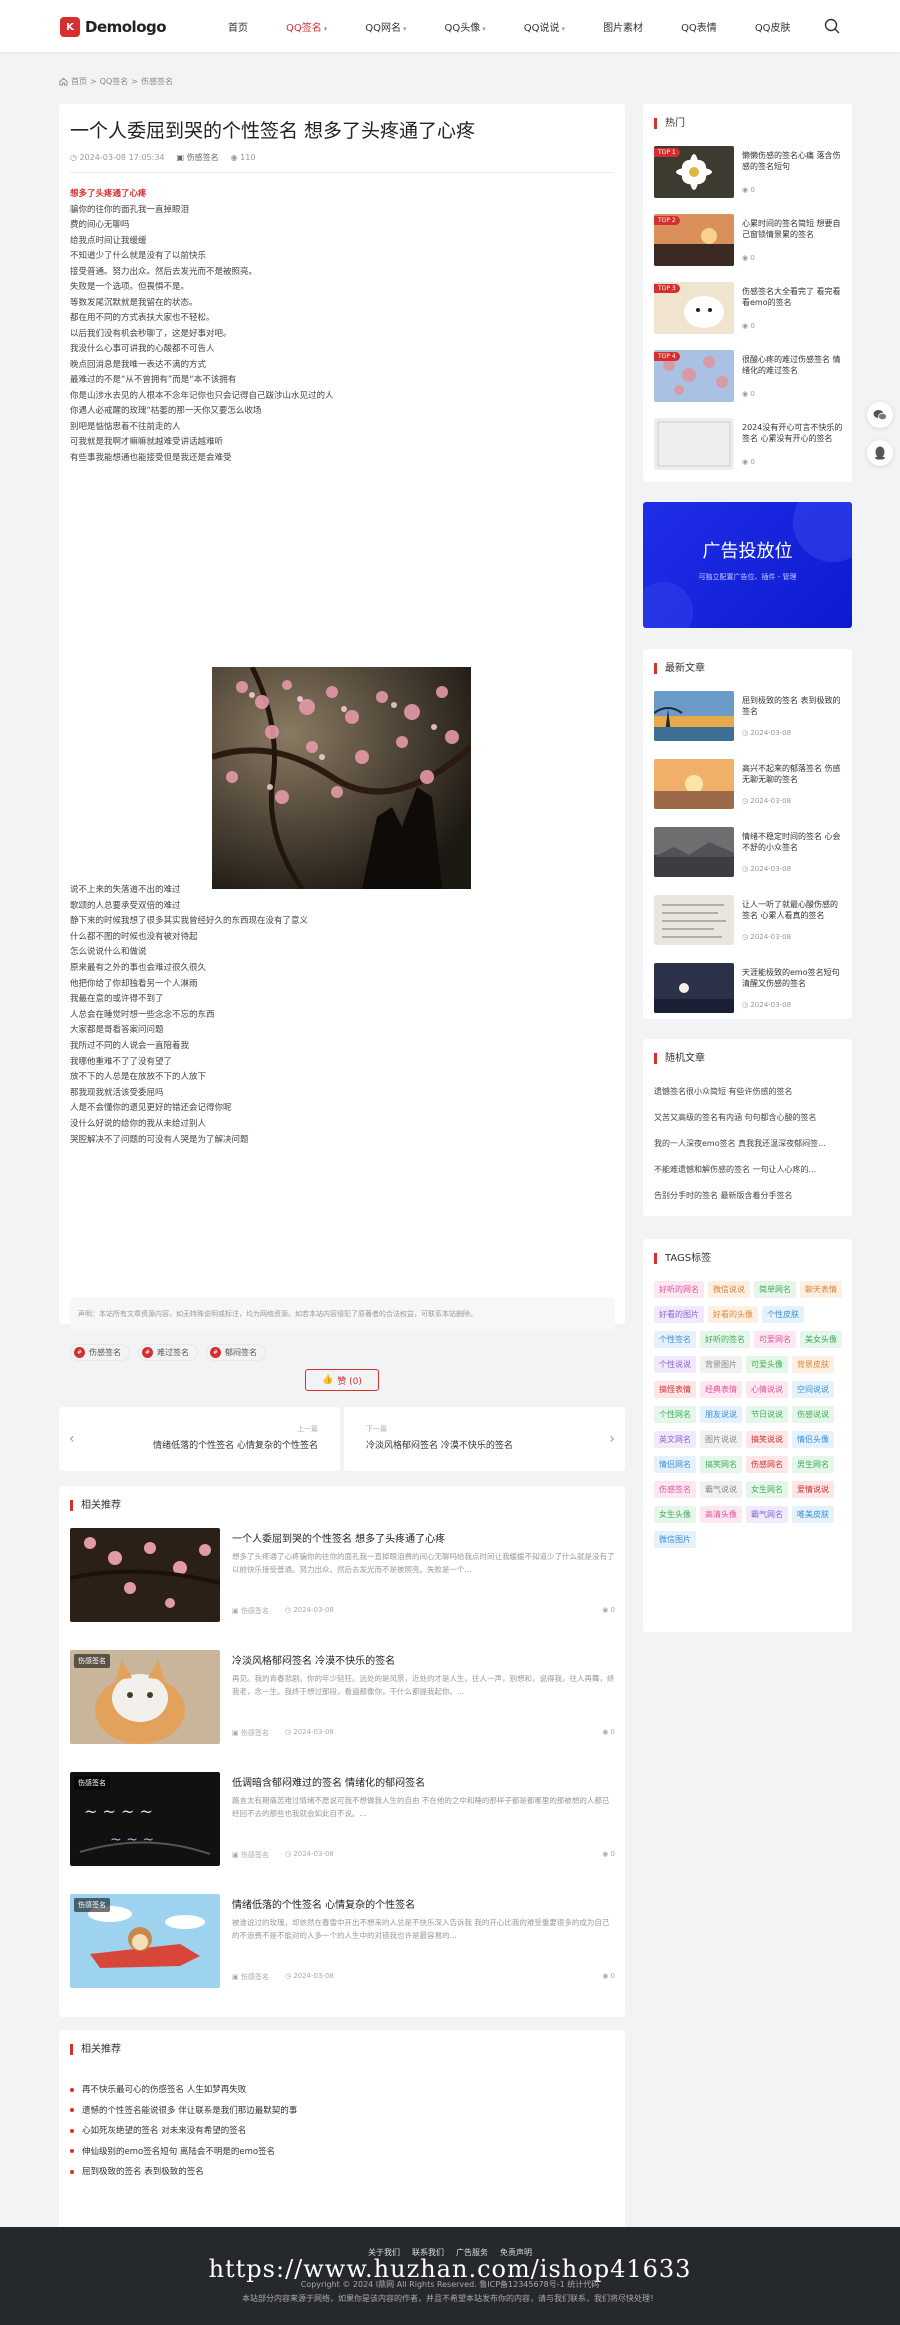 Image resolution: width=900 pixels, height=2325 pixels. I want to click on related-title: 一个人委屈到哭的个性签名 想多了头疼通了心疼, so click(338, 1537).